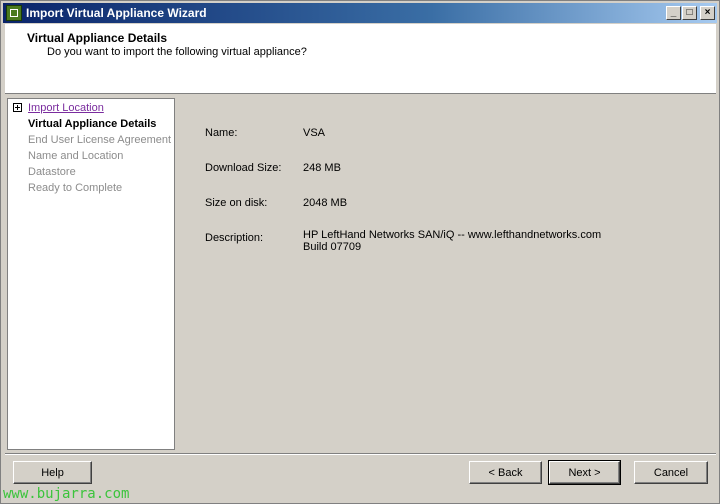 This screenshot has height=504, width=720. I want to click on window-title: Import Virtual Appliance Wizard, so click(116, 13).